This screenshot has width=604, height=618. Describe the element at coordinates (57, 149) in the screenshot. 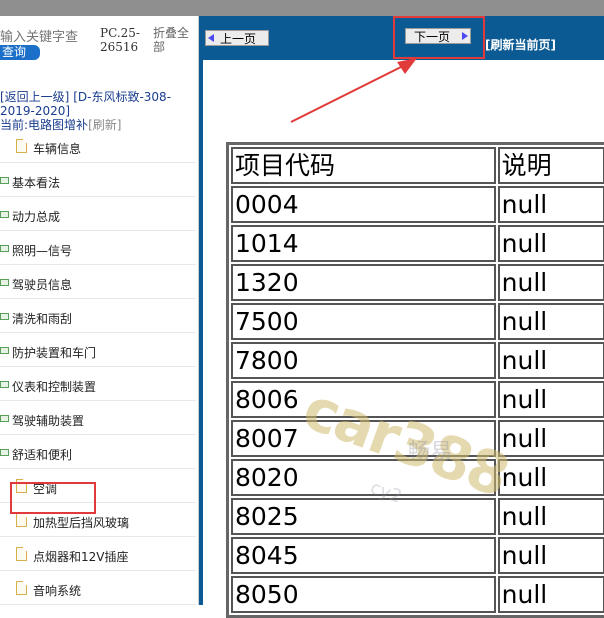

I see `tree-item-label: 车辆信息` at that location.